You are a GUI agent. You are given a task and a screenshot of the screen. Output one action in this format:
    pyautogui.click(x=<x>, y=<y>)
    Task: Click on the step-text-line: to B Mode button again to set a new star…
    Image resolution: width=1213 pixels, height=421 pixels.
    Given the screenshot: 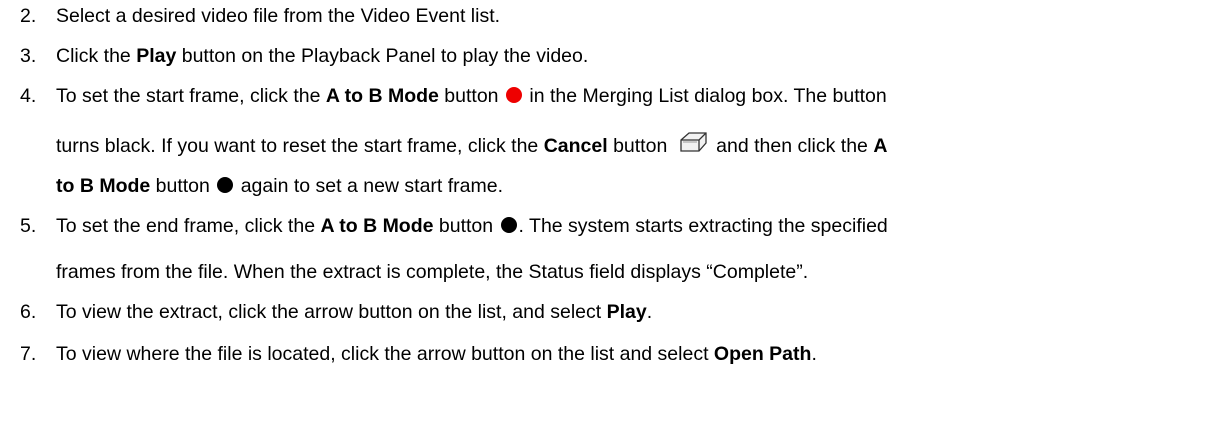 What is the action you would take?
    pyautogui.click(x=279, y=186)
    